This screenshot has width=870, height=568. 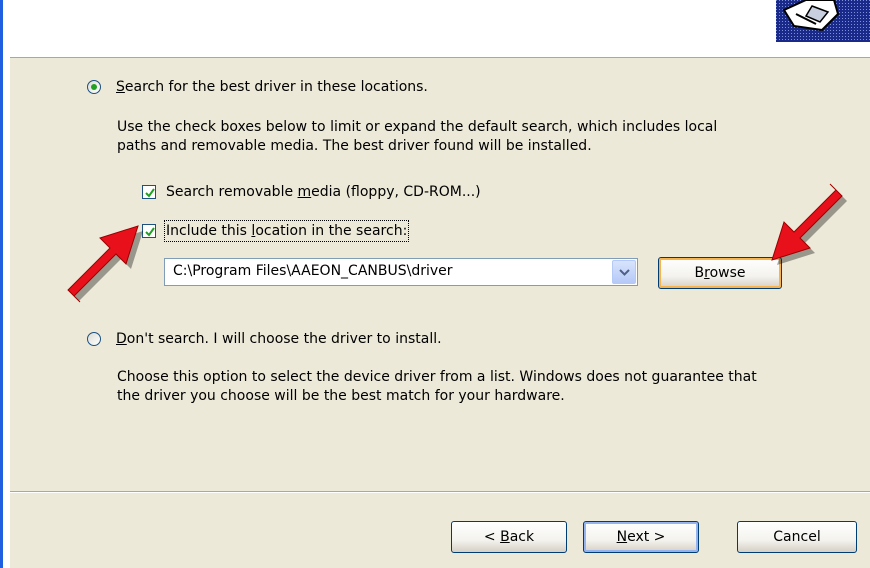 What do you see at coordinates (505, 537) in the screenshot?
I see `mnemonic: B` at bounding box center [505, 537].